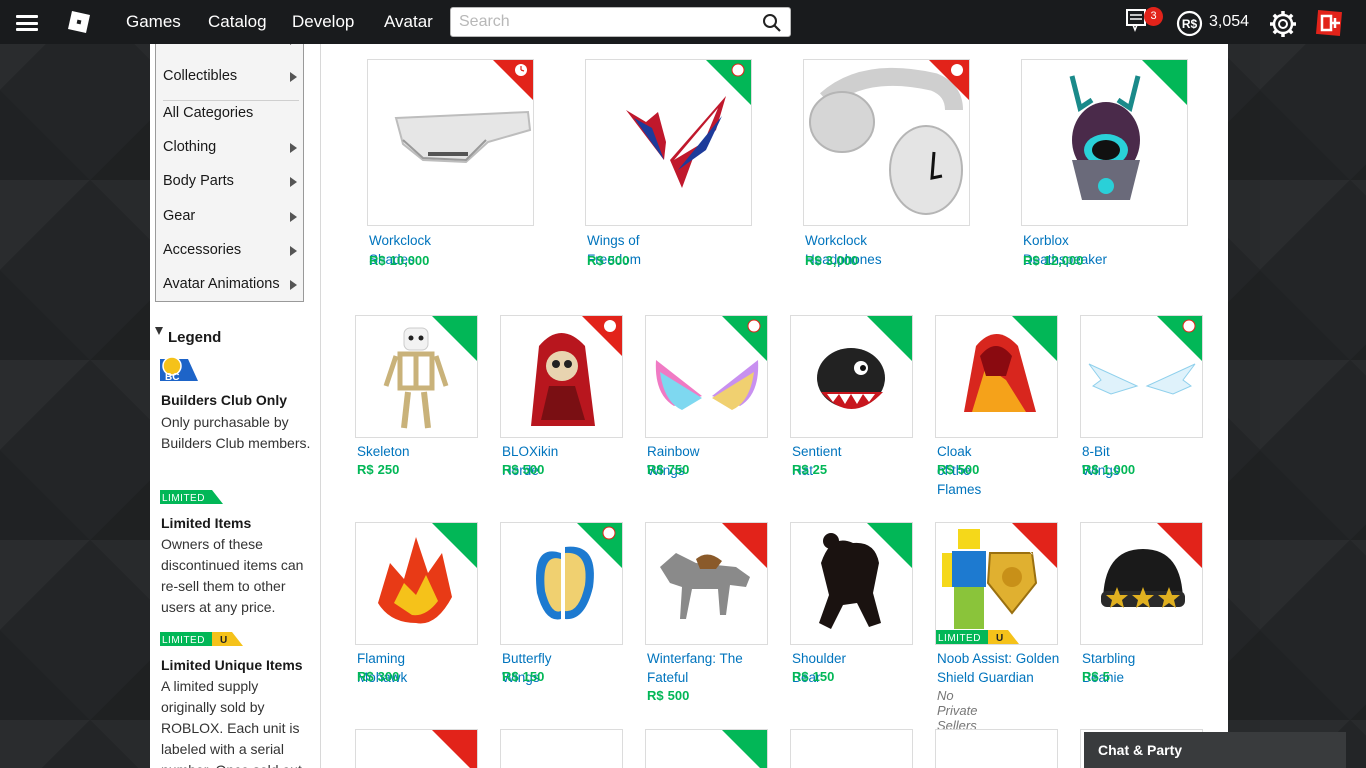  Describe the element at coordinates (79, 22) in the screenshot. I see `roblox-logo-icon` at that location.